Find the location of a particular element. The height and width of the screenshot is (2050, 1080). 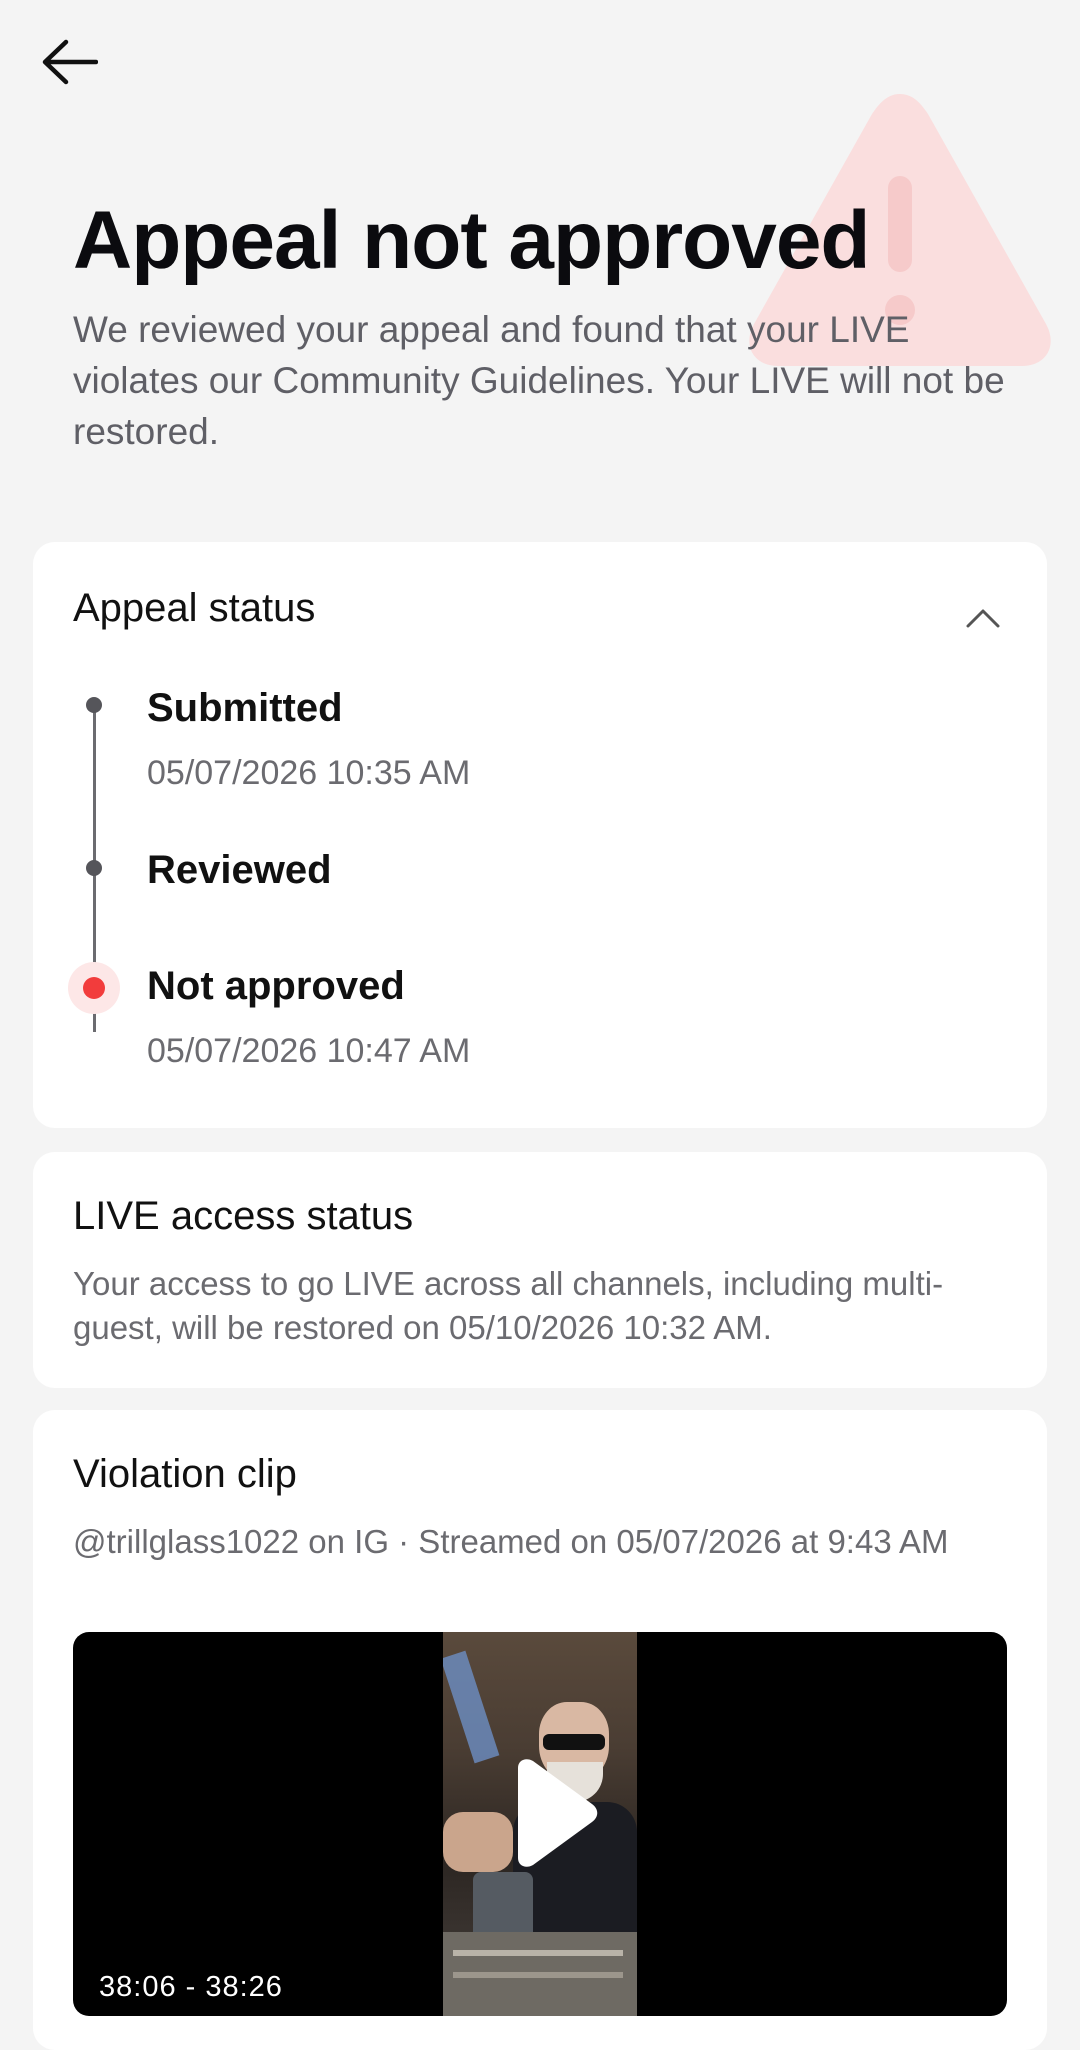

step-label-not-approved: Not approved is located at coordinates (276, 986).